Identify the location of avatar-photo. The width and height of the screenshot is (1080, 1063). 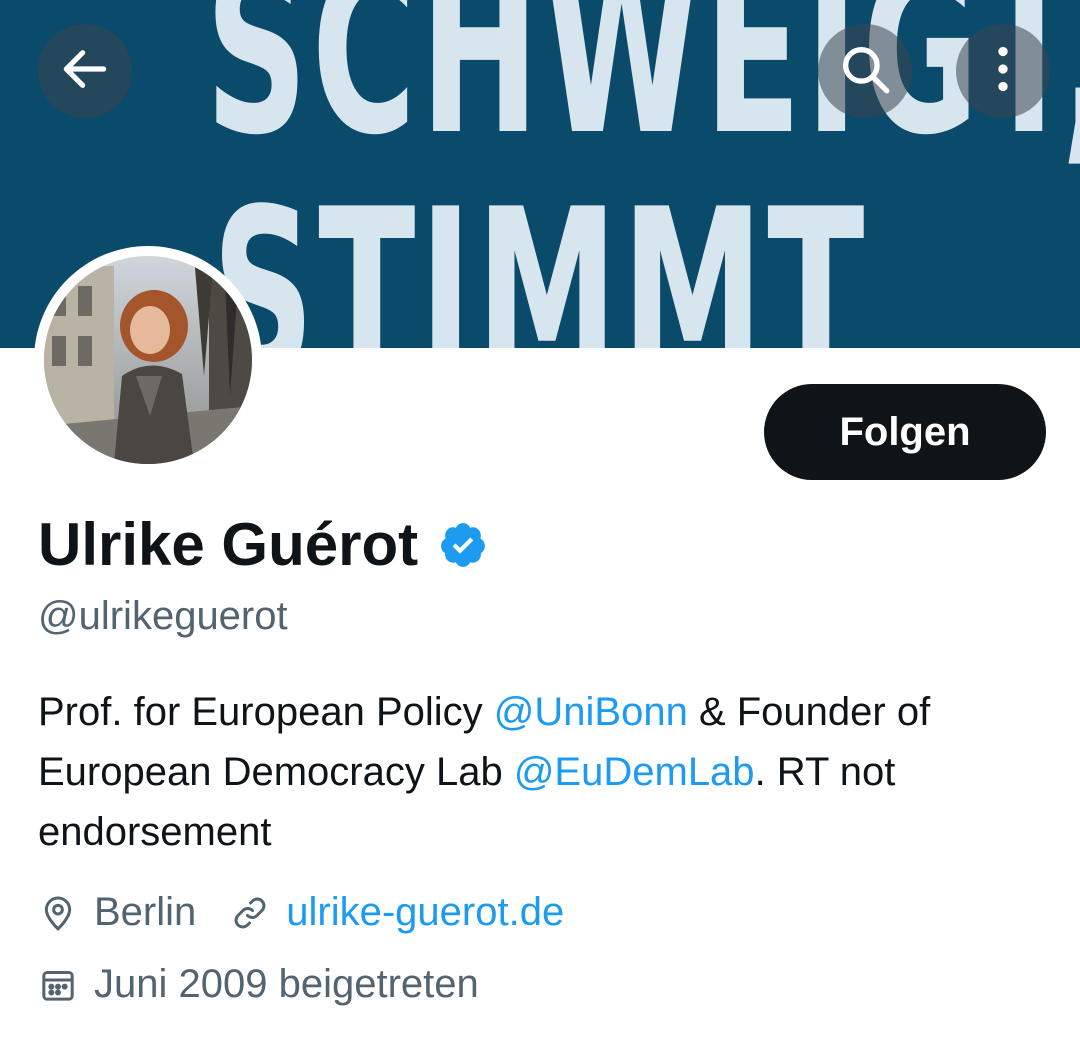
(148, 360).